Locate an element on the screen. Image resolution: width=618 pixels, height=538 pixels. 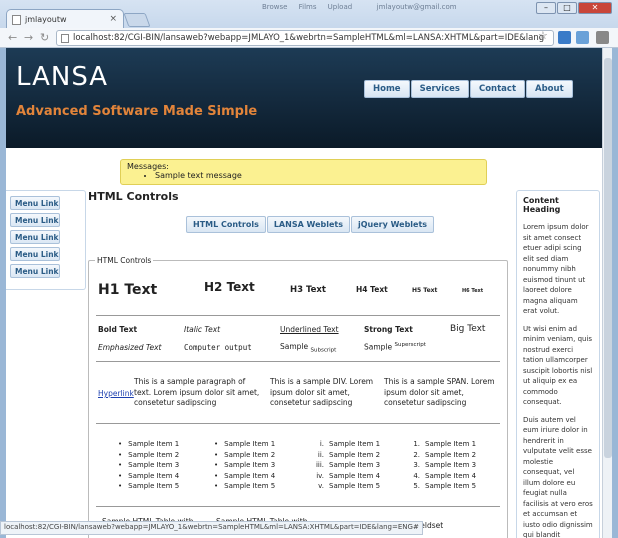
list-item: 3. Sample Item 3 is located at coordinates (443, 465).